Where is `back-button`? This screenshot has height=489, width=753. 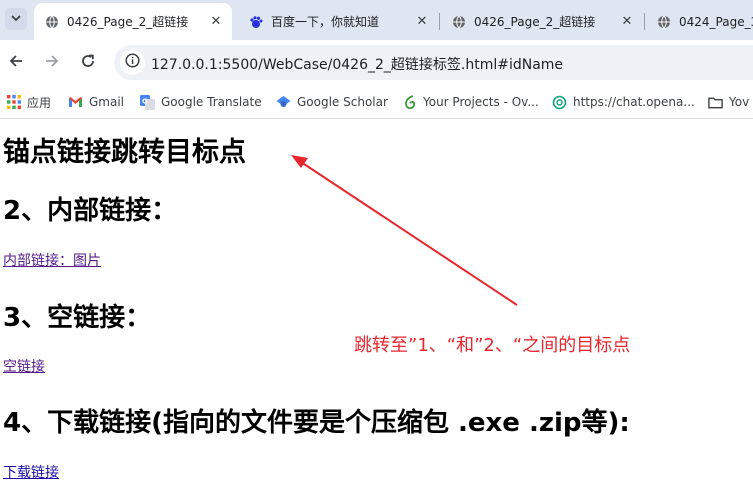
back-button is located at coordinates (16, 63).